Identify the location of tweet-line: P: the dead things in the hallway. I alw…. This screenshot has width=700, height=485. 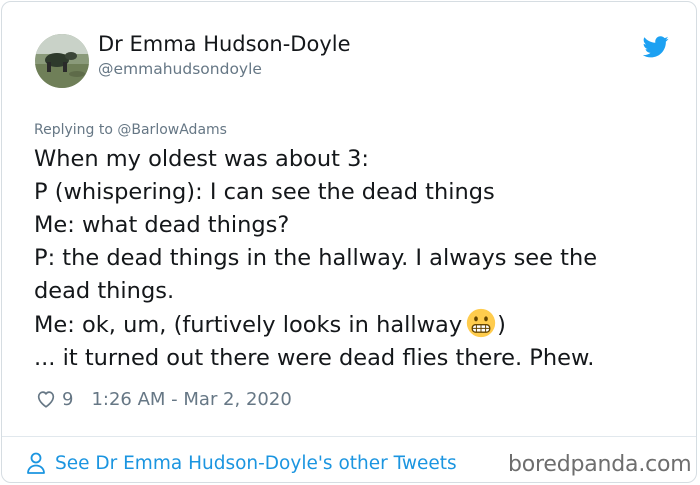
(316, 258).